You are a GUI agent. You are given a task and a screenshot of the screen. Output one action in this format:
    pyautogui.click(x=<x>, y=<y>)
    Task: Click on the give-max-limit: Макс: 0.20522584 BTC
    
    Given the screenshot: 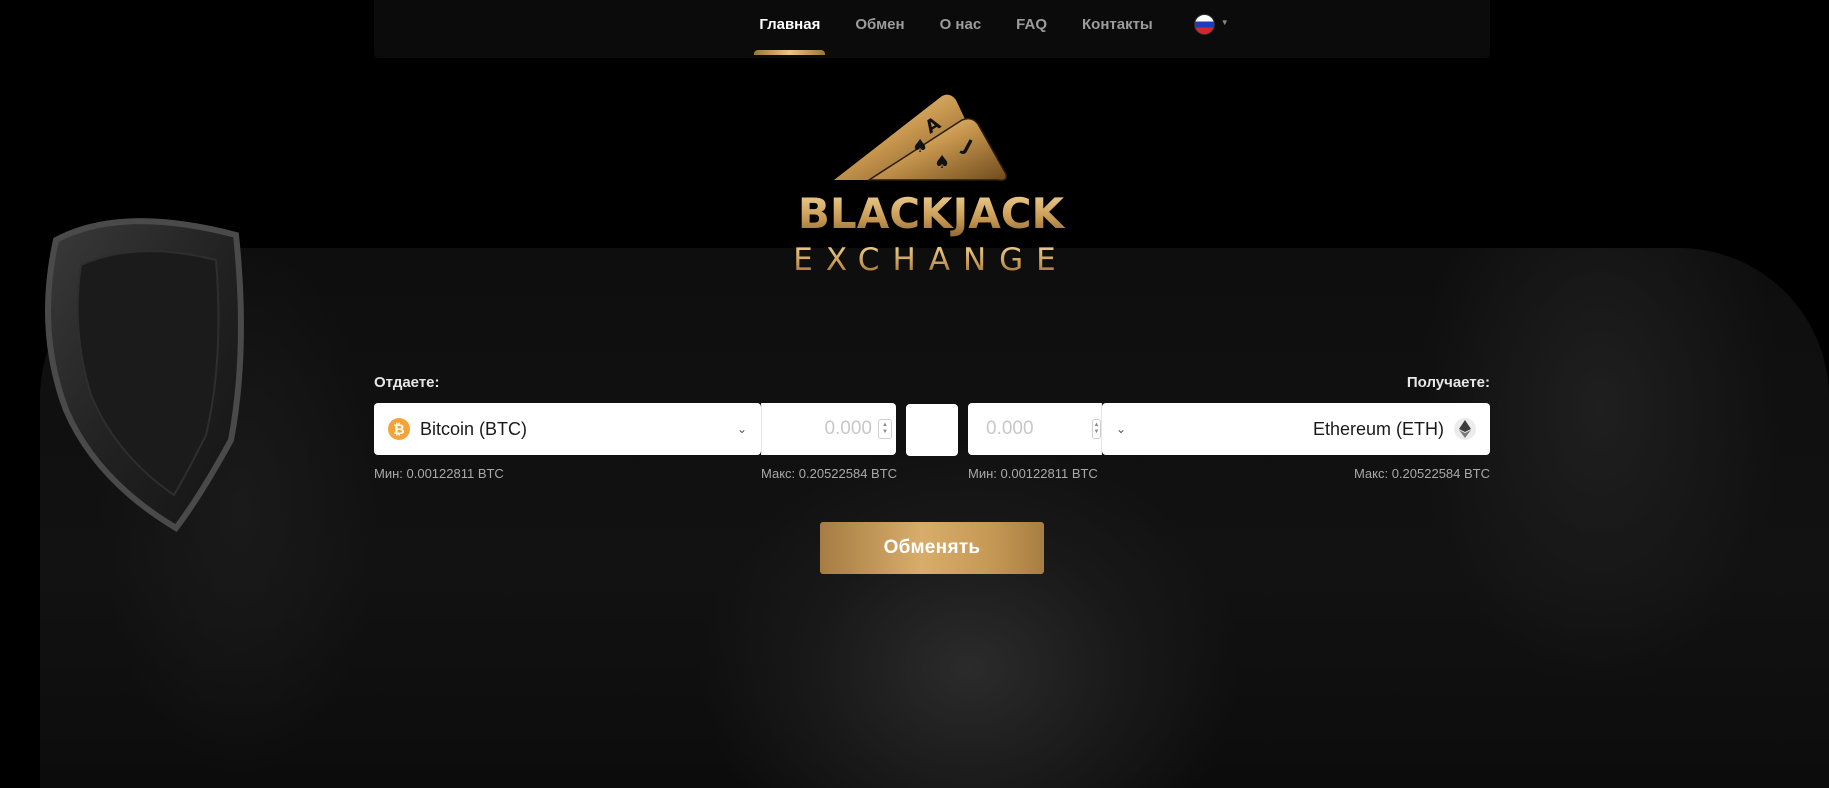 What is the action you would take?
    pyautogui.click(x=829, y=473)
    